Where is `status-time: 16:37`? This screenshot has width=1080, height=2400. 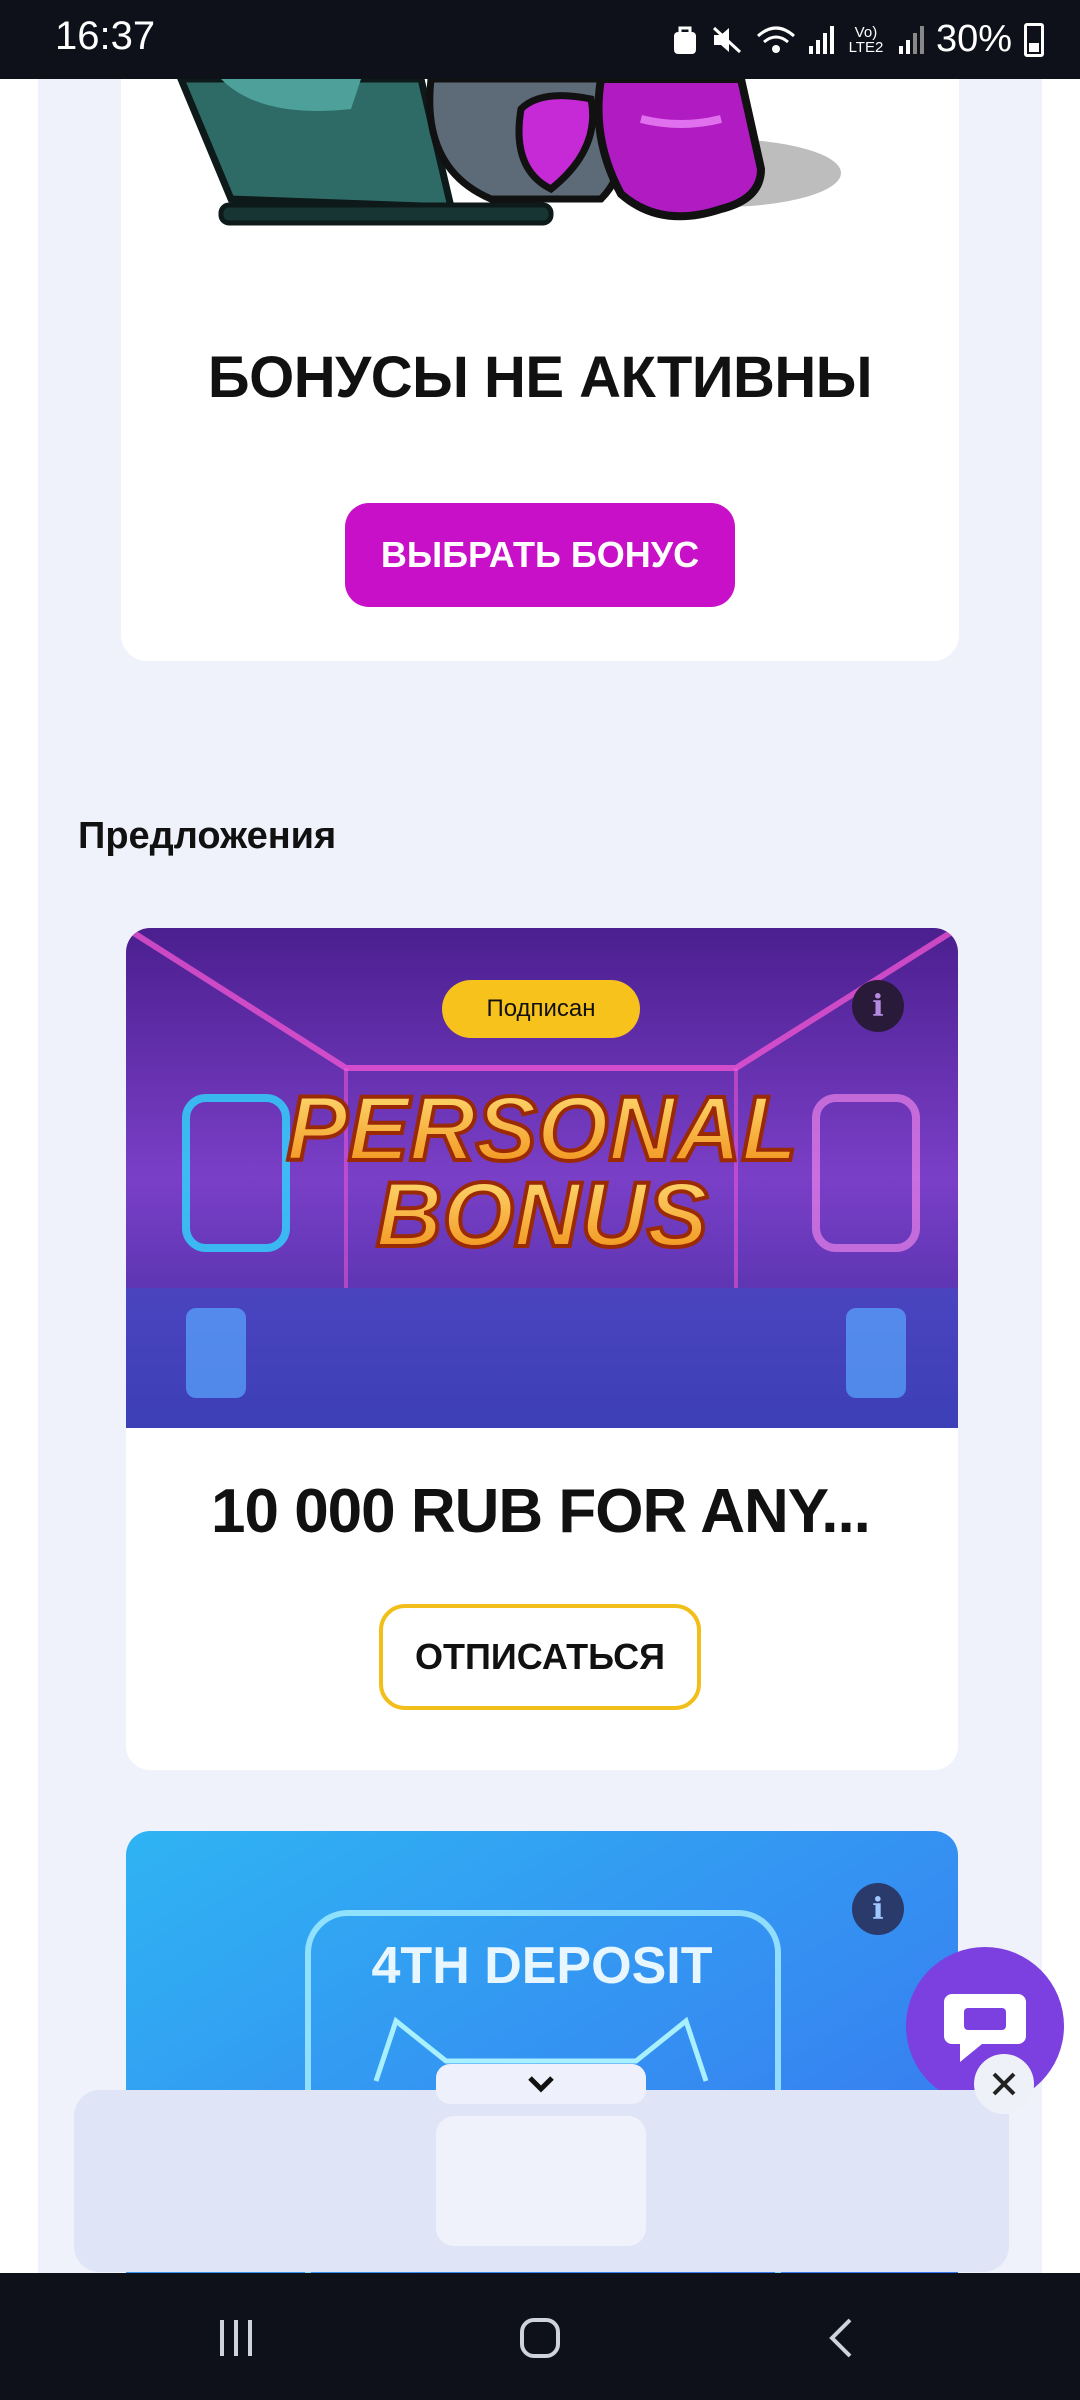 status-time: 16:37 is located at coordinates (105, 36).